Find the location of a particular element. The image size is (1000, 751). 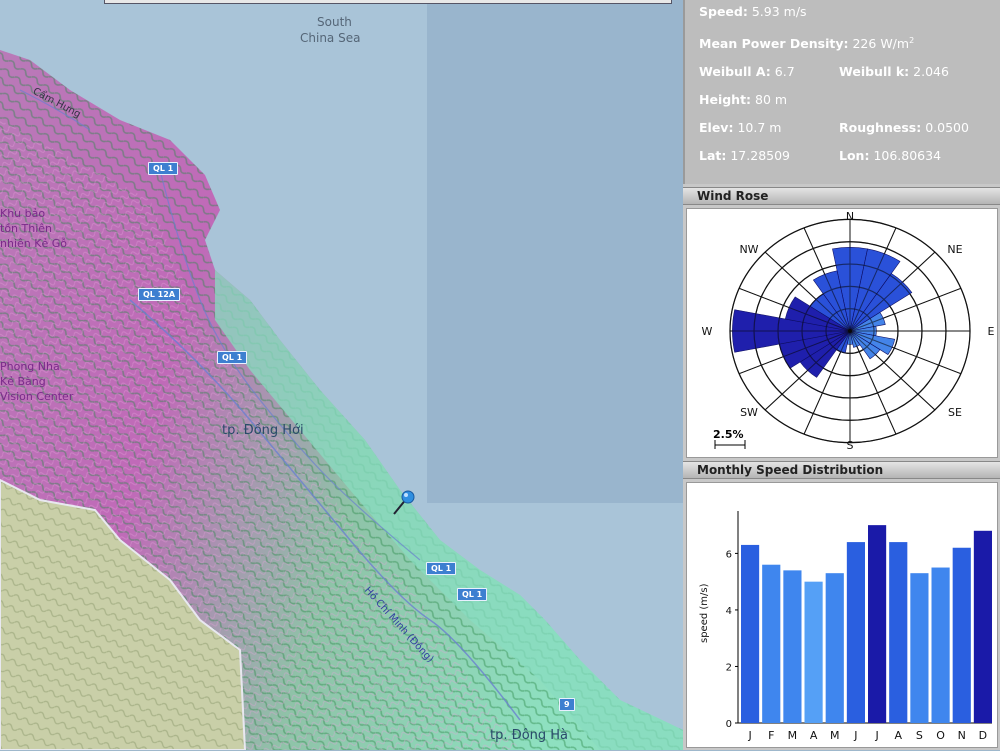

elev-row: Elev: 10.7 m is located at coordinates (740, 127).